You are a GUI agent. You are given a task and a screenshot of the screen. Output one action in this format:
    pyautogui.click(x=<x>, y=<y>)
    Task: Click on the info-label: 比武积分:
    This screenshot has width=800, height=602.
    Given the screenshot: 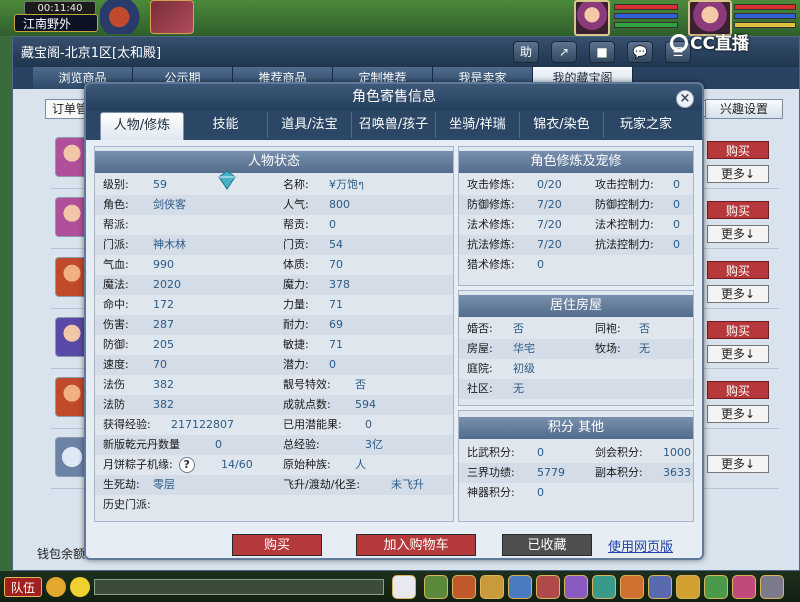 What is the action you would take?
    pyautogui.click(x=491, y=452)
    